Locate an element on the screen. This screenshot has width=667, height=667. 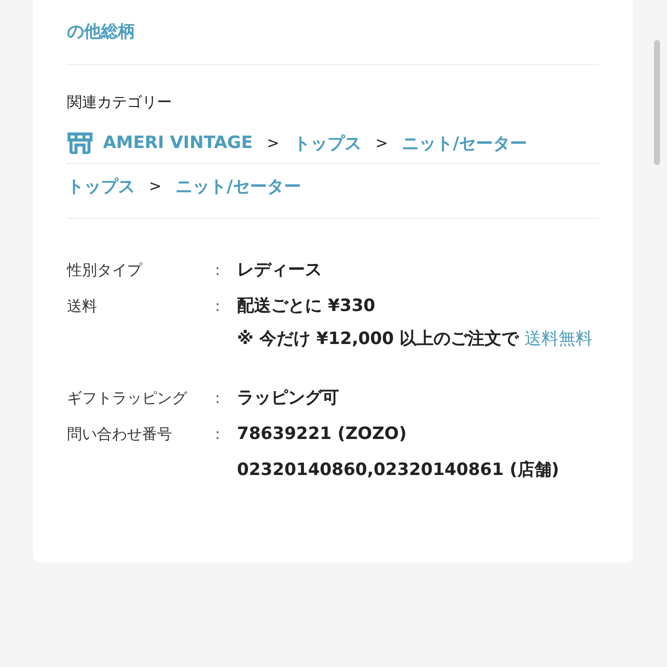
shipping-note: ※ 今だけ ¥12,000 以上のご注文で 送料無料 is located at coordinates (415, 339).